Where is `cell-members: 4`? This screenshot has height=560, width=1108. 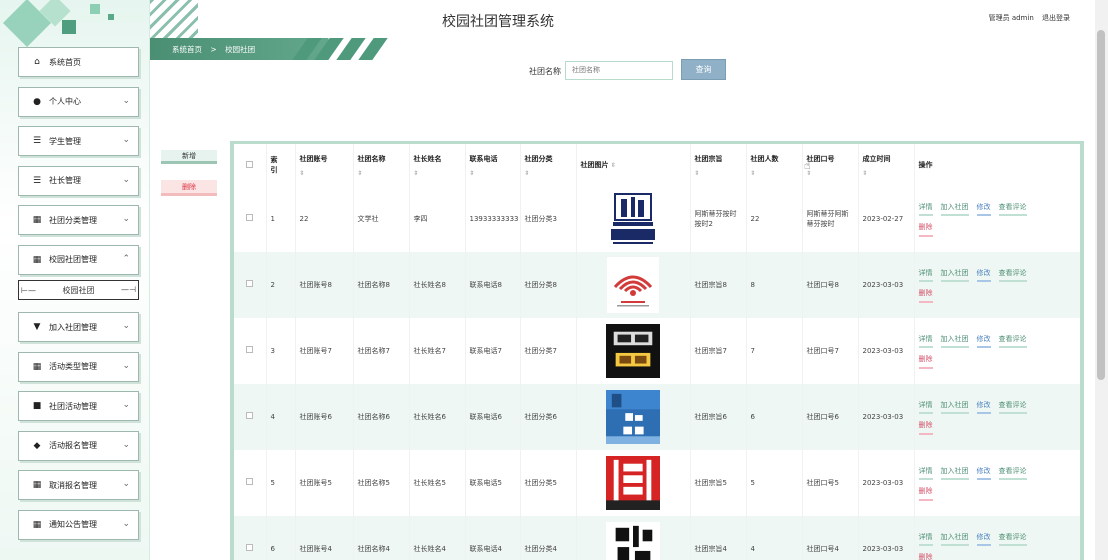
cell-members: 4 is located at coordinates (774, 538).